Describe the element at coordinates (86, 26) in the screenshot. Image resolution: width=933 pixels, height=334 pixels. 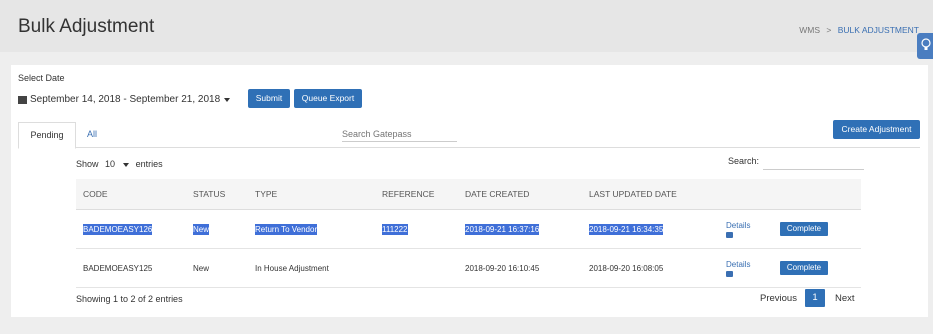
I see `page-title: Bulk Adjustment` at that location.